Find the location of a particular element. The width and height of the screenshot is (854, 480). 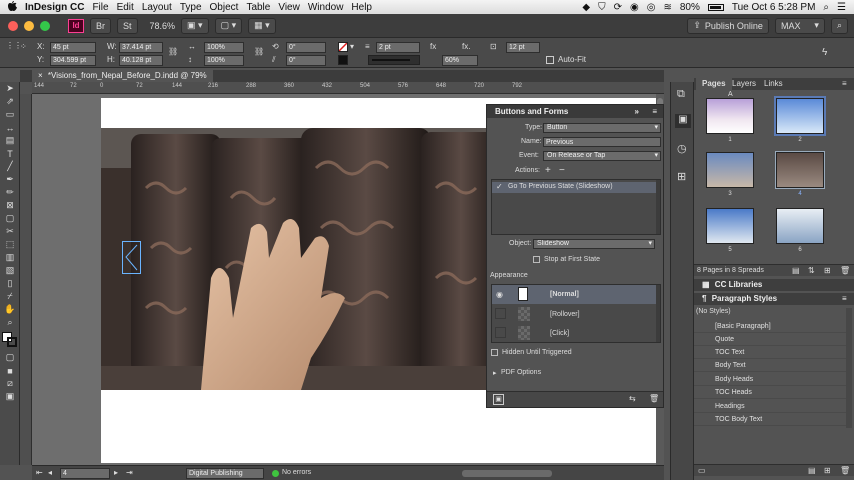

eye-icon: ◎ is located at coordinates (651, 7).